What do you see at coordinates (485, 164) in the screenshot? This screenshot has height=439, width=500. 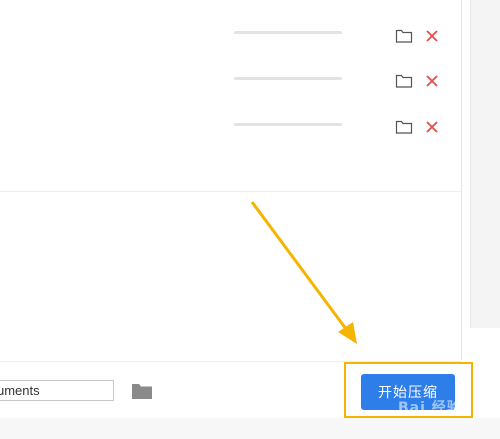 I see `side-panel-background` at bounding box center [485, 164].